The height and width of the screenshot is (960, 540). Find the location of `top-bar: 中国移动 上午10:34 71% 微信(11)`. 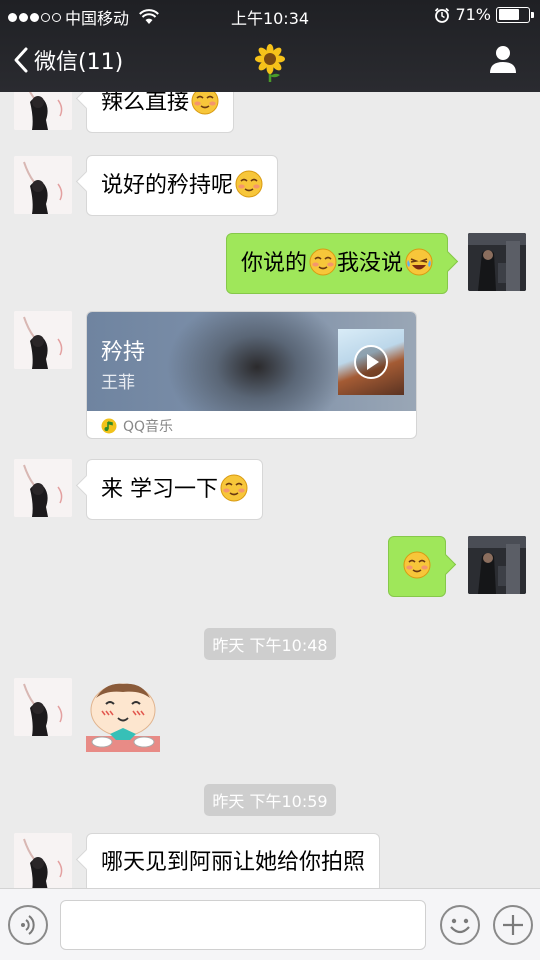

top-bar: 中国移动 上午10:34 71% 微信(11) is located at coordinates (270, 46).